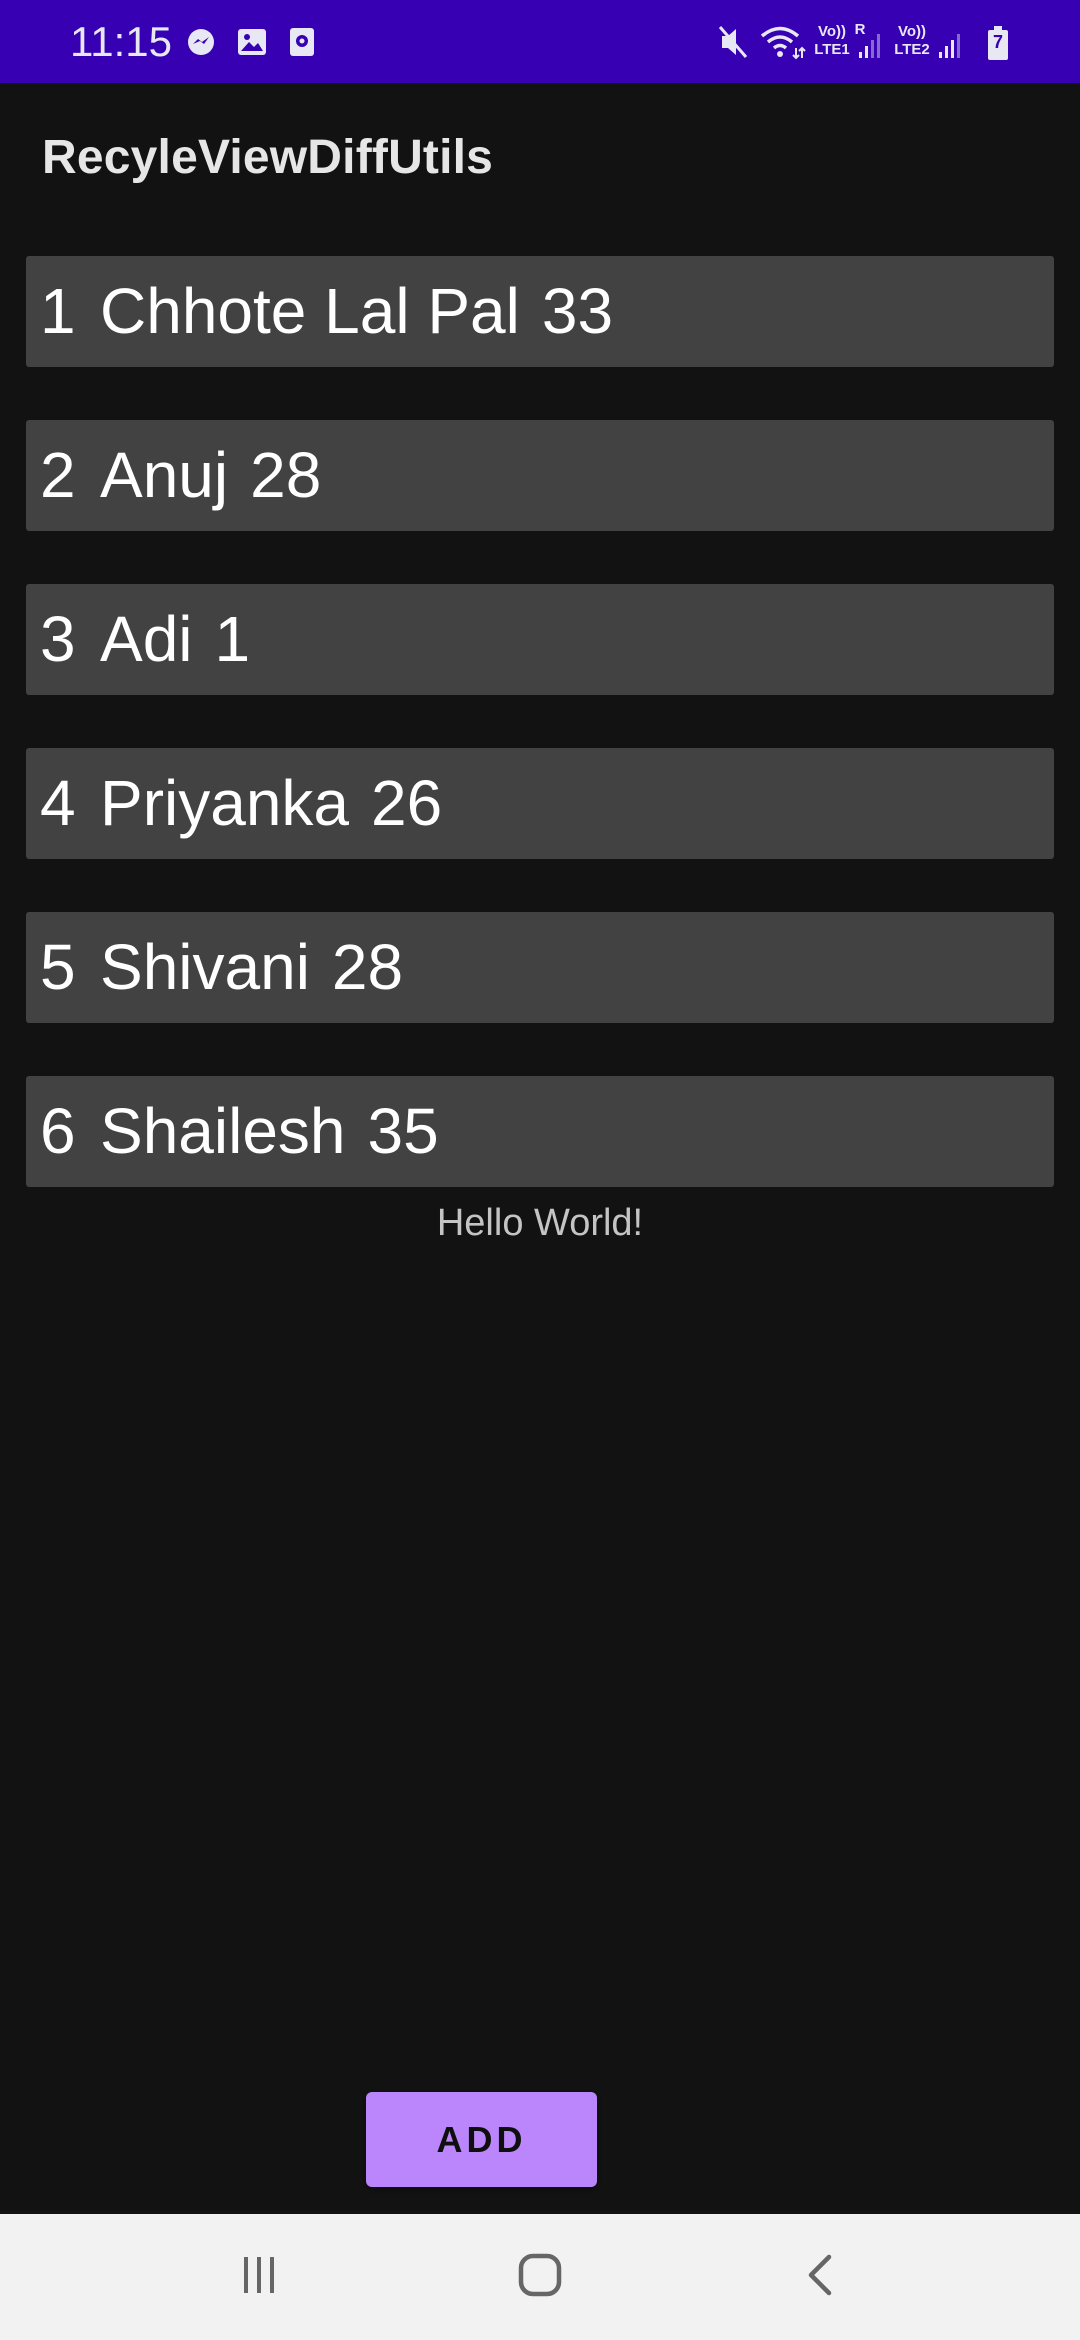 This screenshot has width=1080, height=2340. What do you see at coordinates (268, 157) in the screenshot?
I see `app-title: RecyleViewDiffUtils` at bounding box center [268, 157].